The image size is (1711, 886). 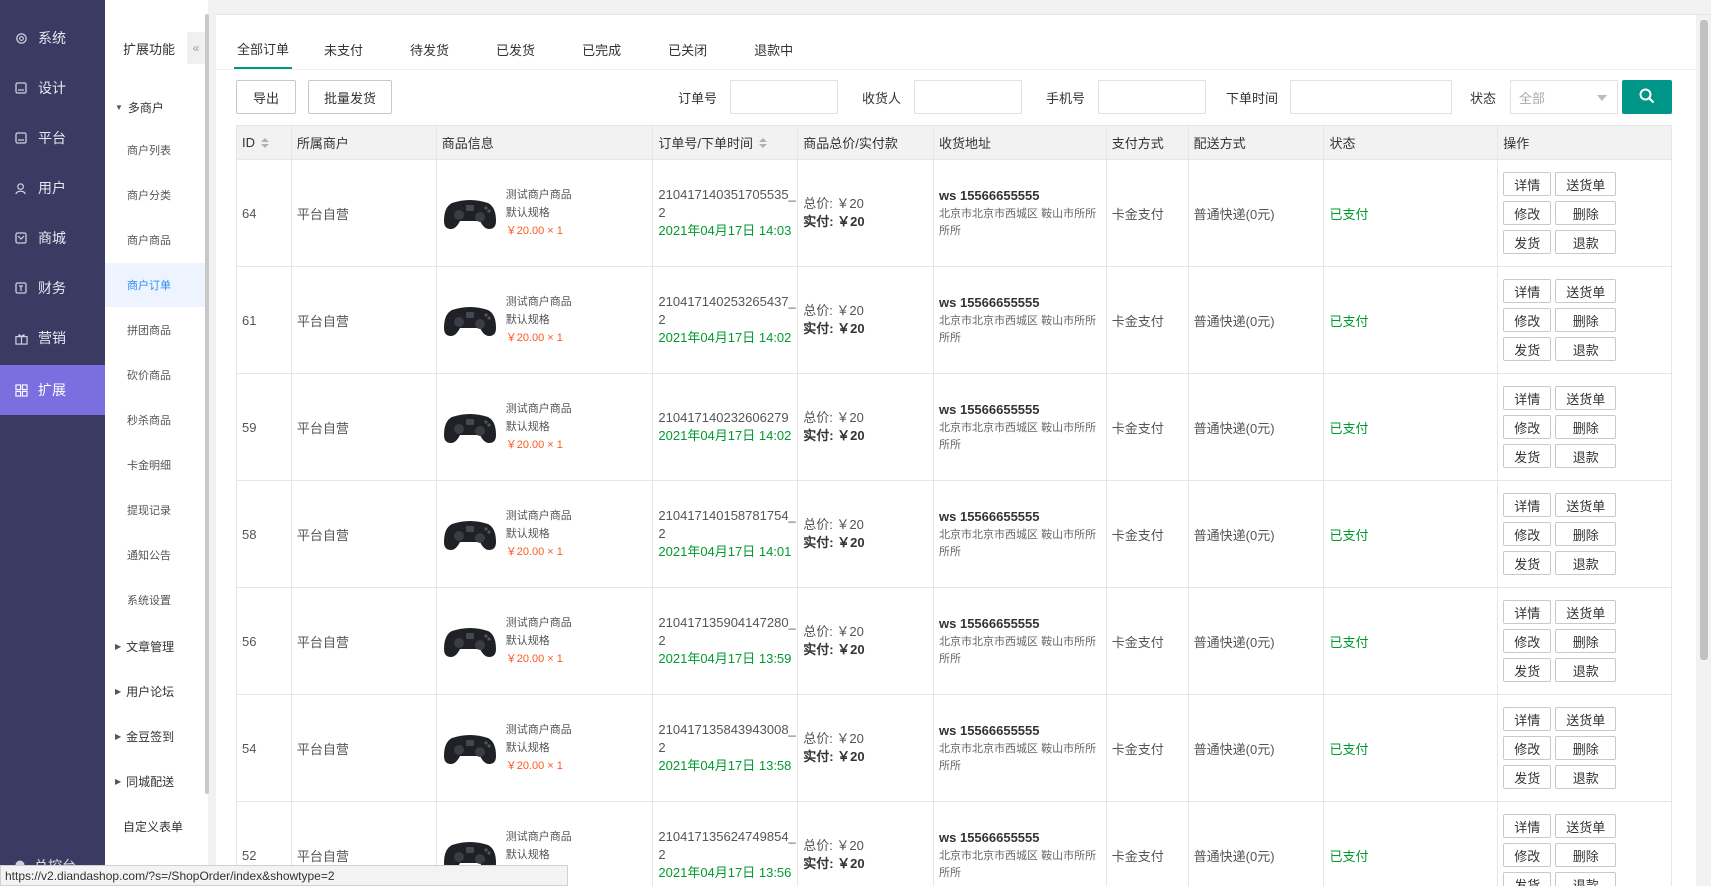 I want to click on col-order: 订单号/下单时间, so click(x=726, y=142).